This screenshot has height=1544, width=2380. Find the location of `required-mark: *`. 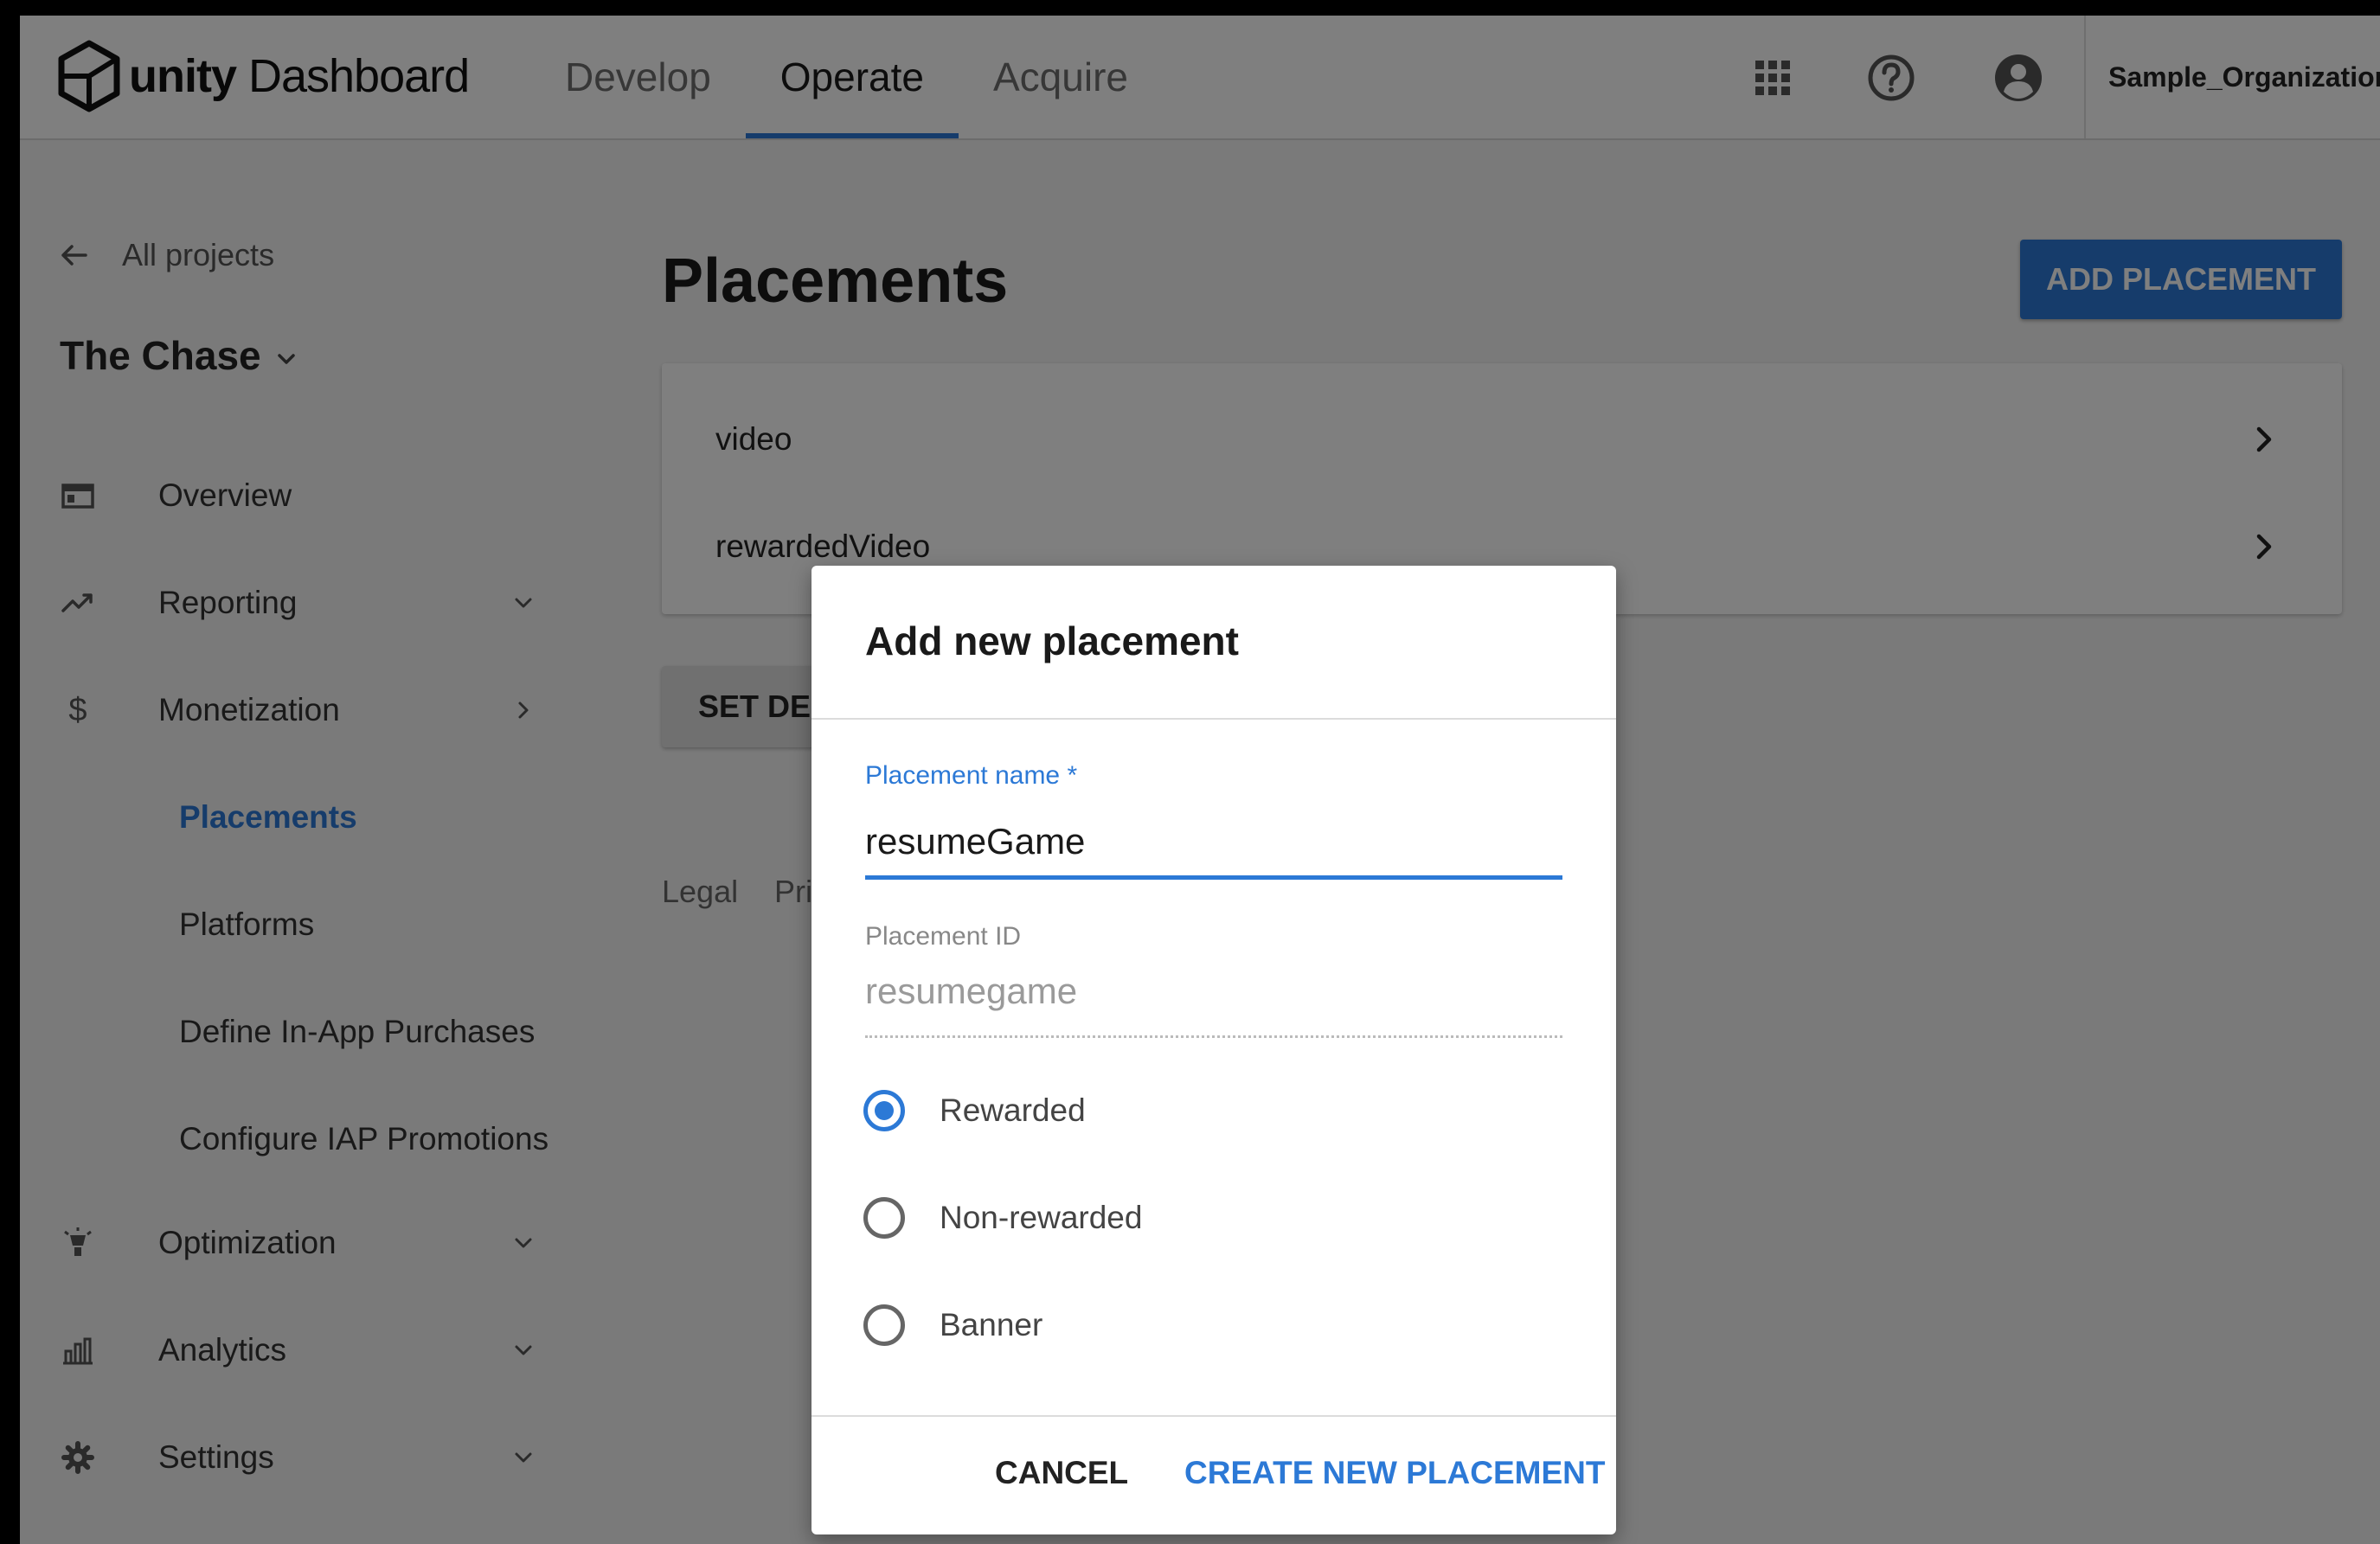

required-mark: * is located at coordinates (1072, 776).